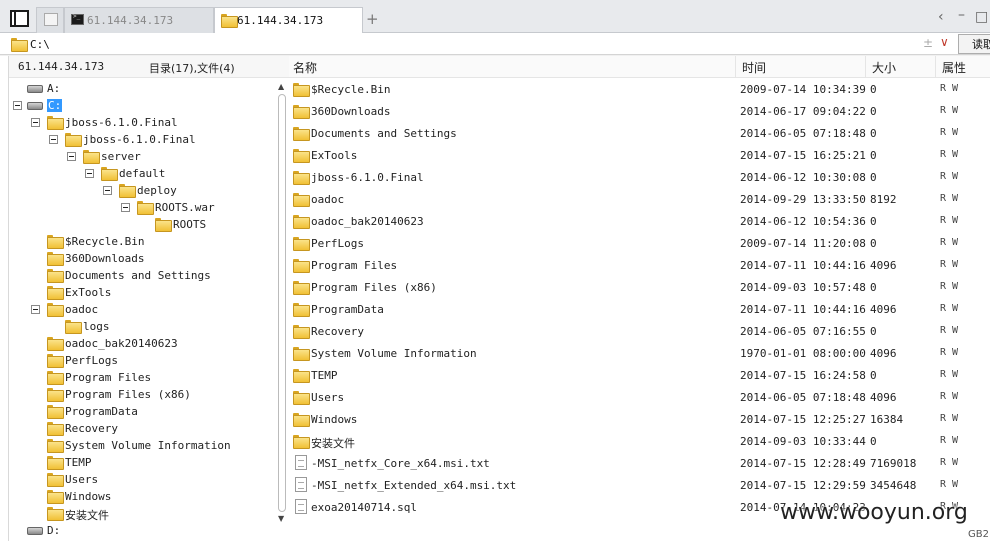 The width and height of the screenshot is (990, 541). I want to click on file-row: ExTools 2014-07-15 16:25:21 0 R W, so click(639, 155).